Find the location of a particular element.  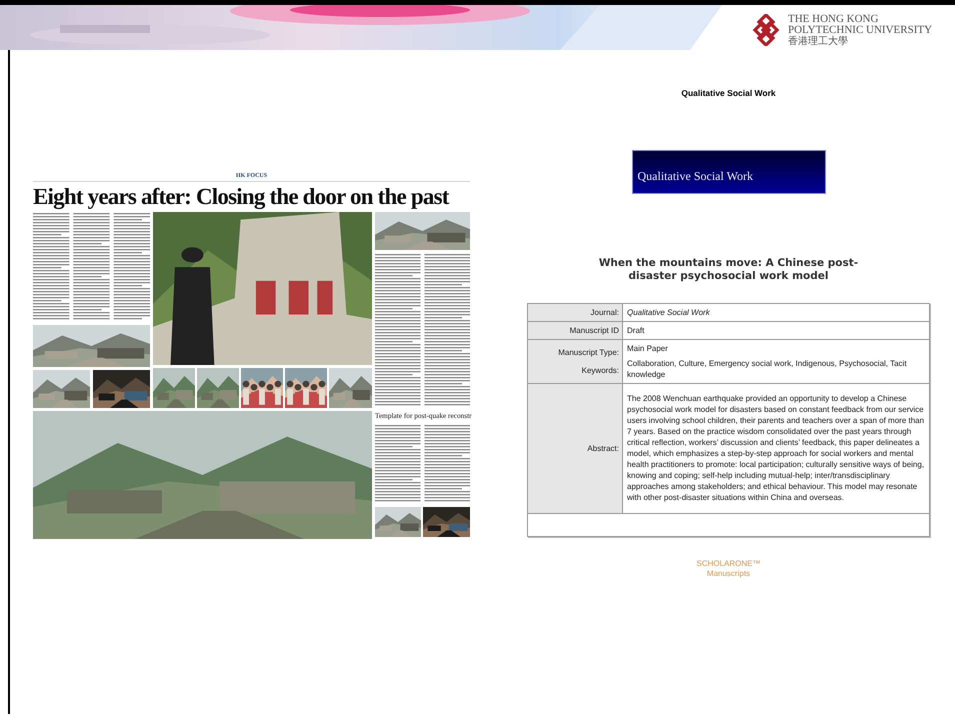

field-value: Main Paper is located at coordinates (648, 348).